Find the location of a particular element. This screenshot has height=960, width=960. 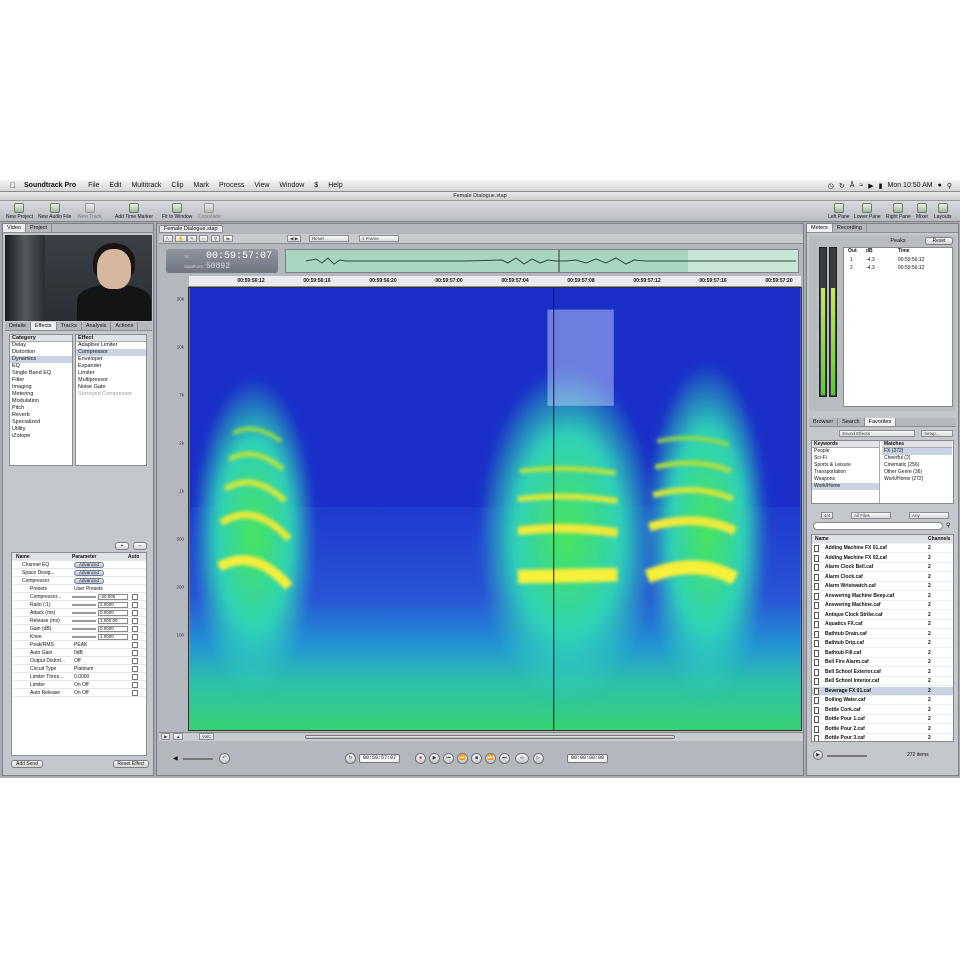

preview-play-button: ▶ is located at coordinates (818, 755).